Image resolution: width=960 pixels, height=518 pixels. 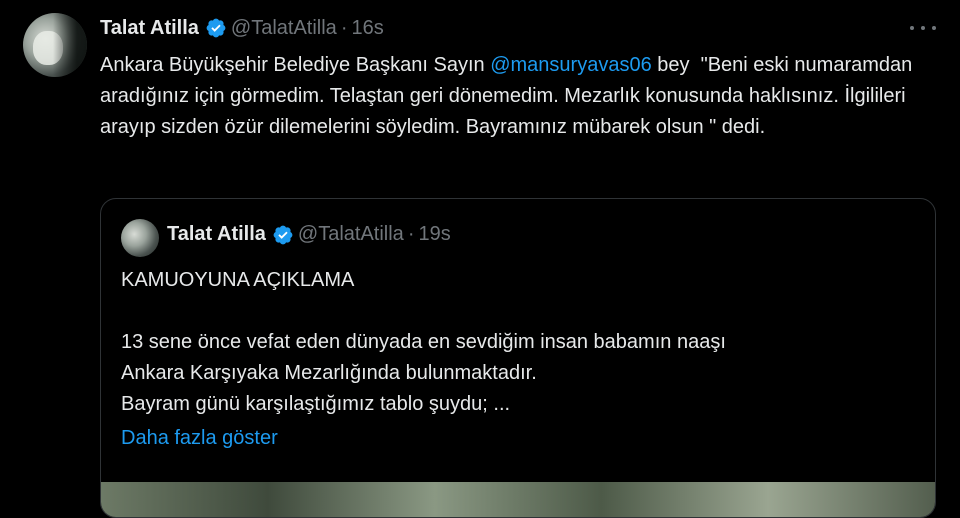 I want to click on avatar-shade, so click(x=70, y=45).